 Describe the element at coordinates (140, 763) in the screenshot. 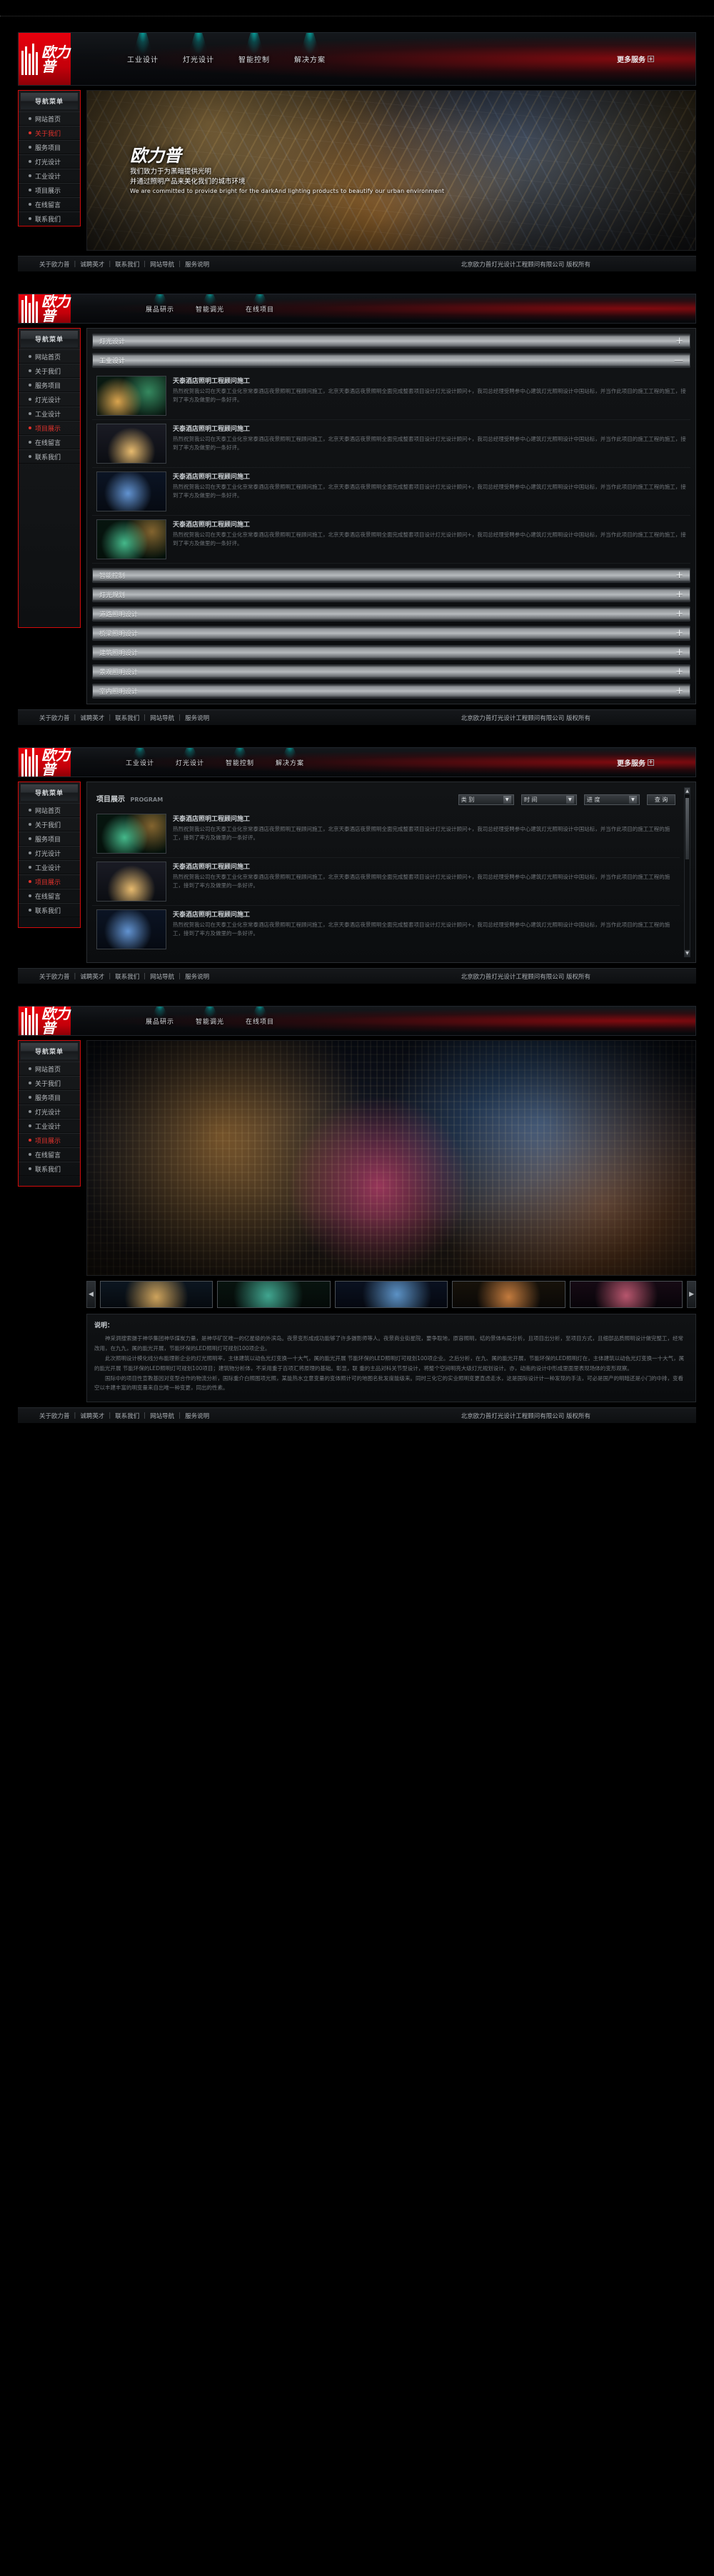

I see `nav-item-industrial-design: 工业设计` at that location.